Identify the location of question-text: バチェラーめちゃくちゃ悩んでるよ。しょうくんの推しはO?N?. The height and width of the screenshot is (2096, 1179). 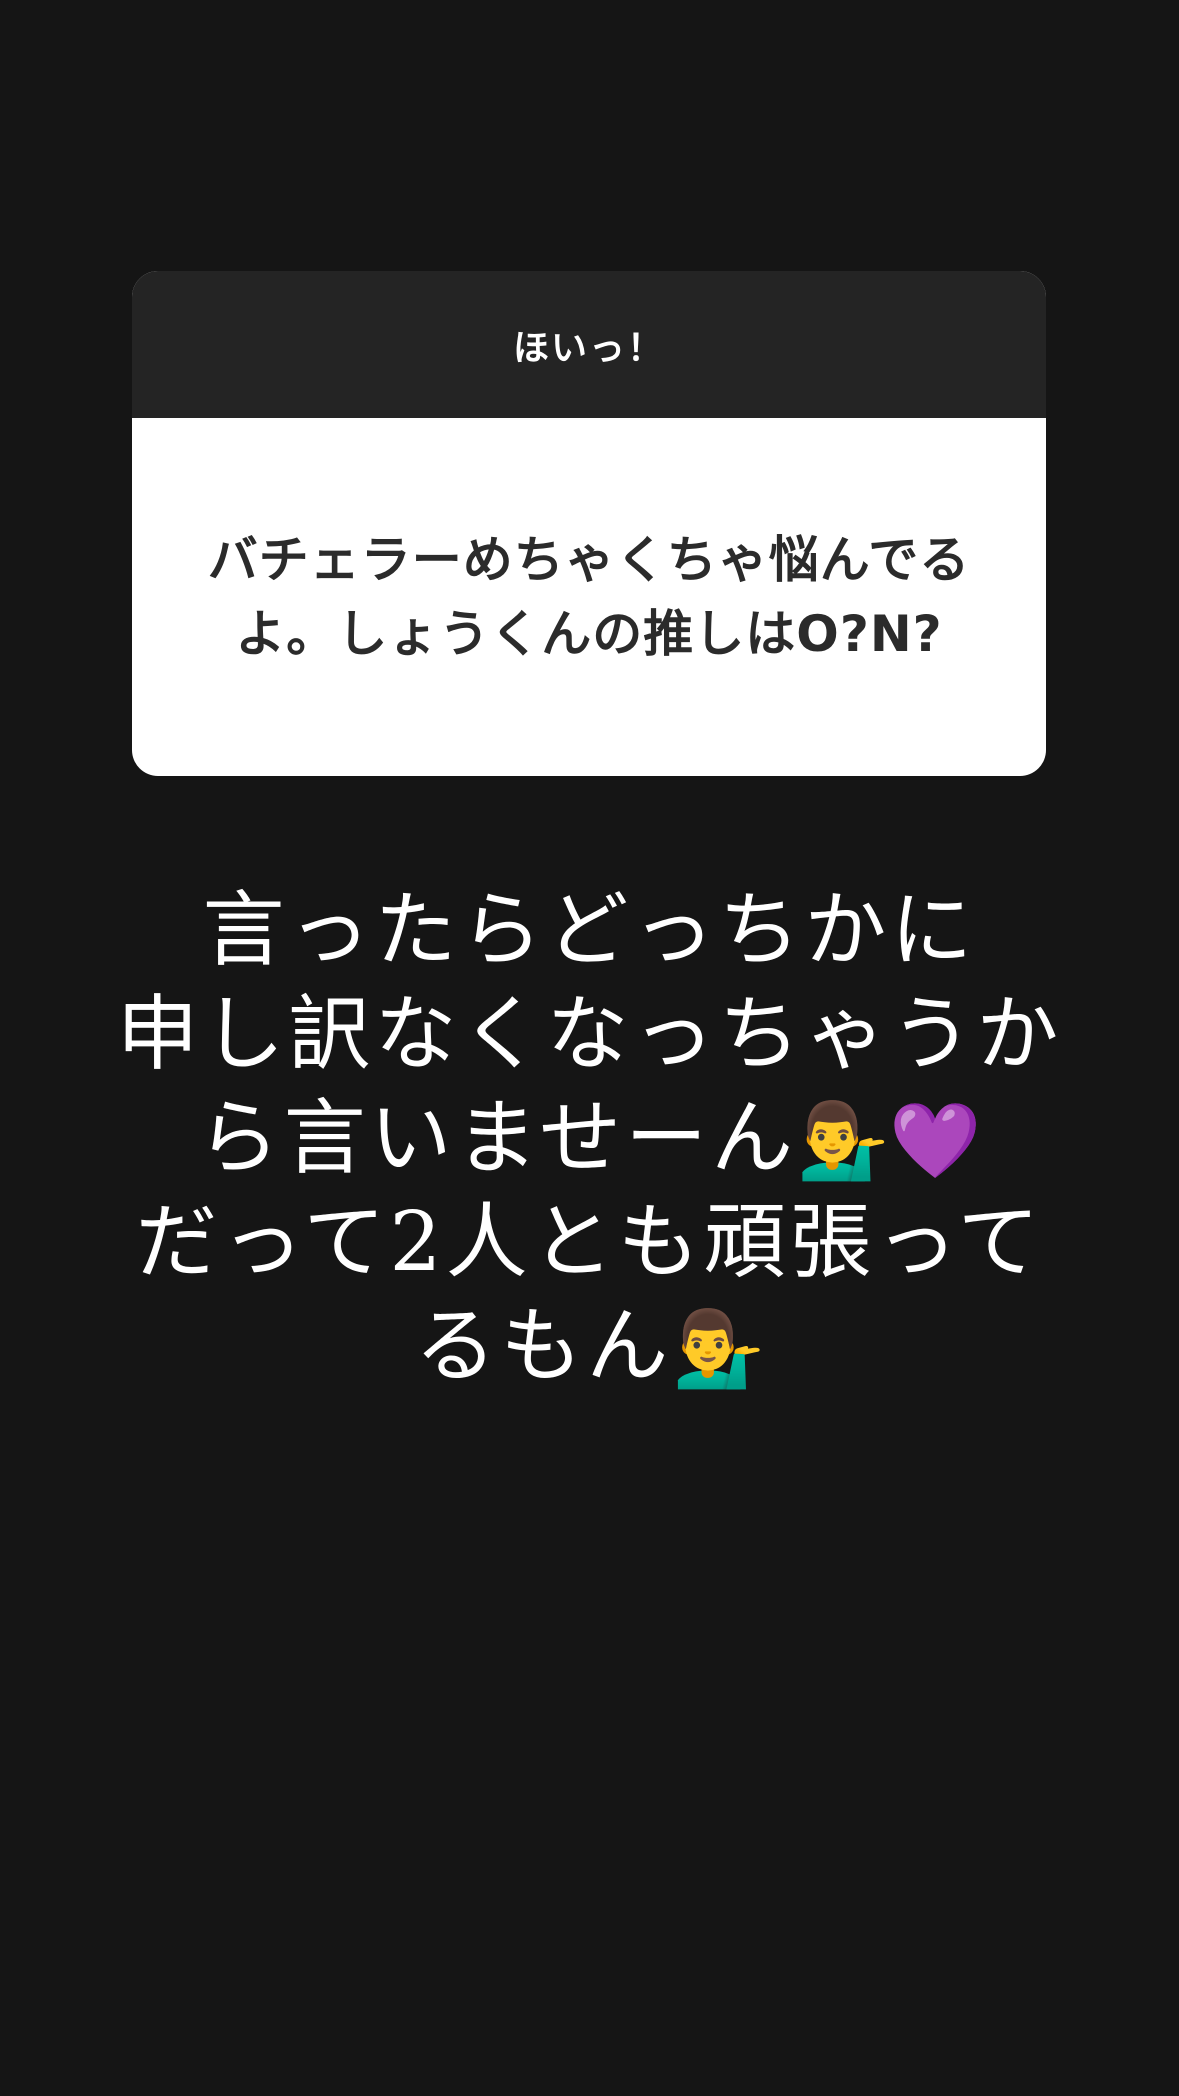
(589, 597).